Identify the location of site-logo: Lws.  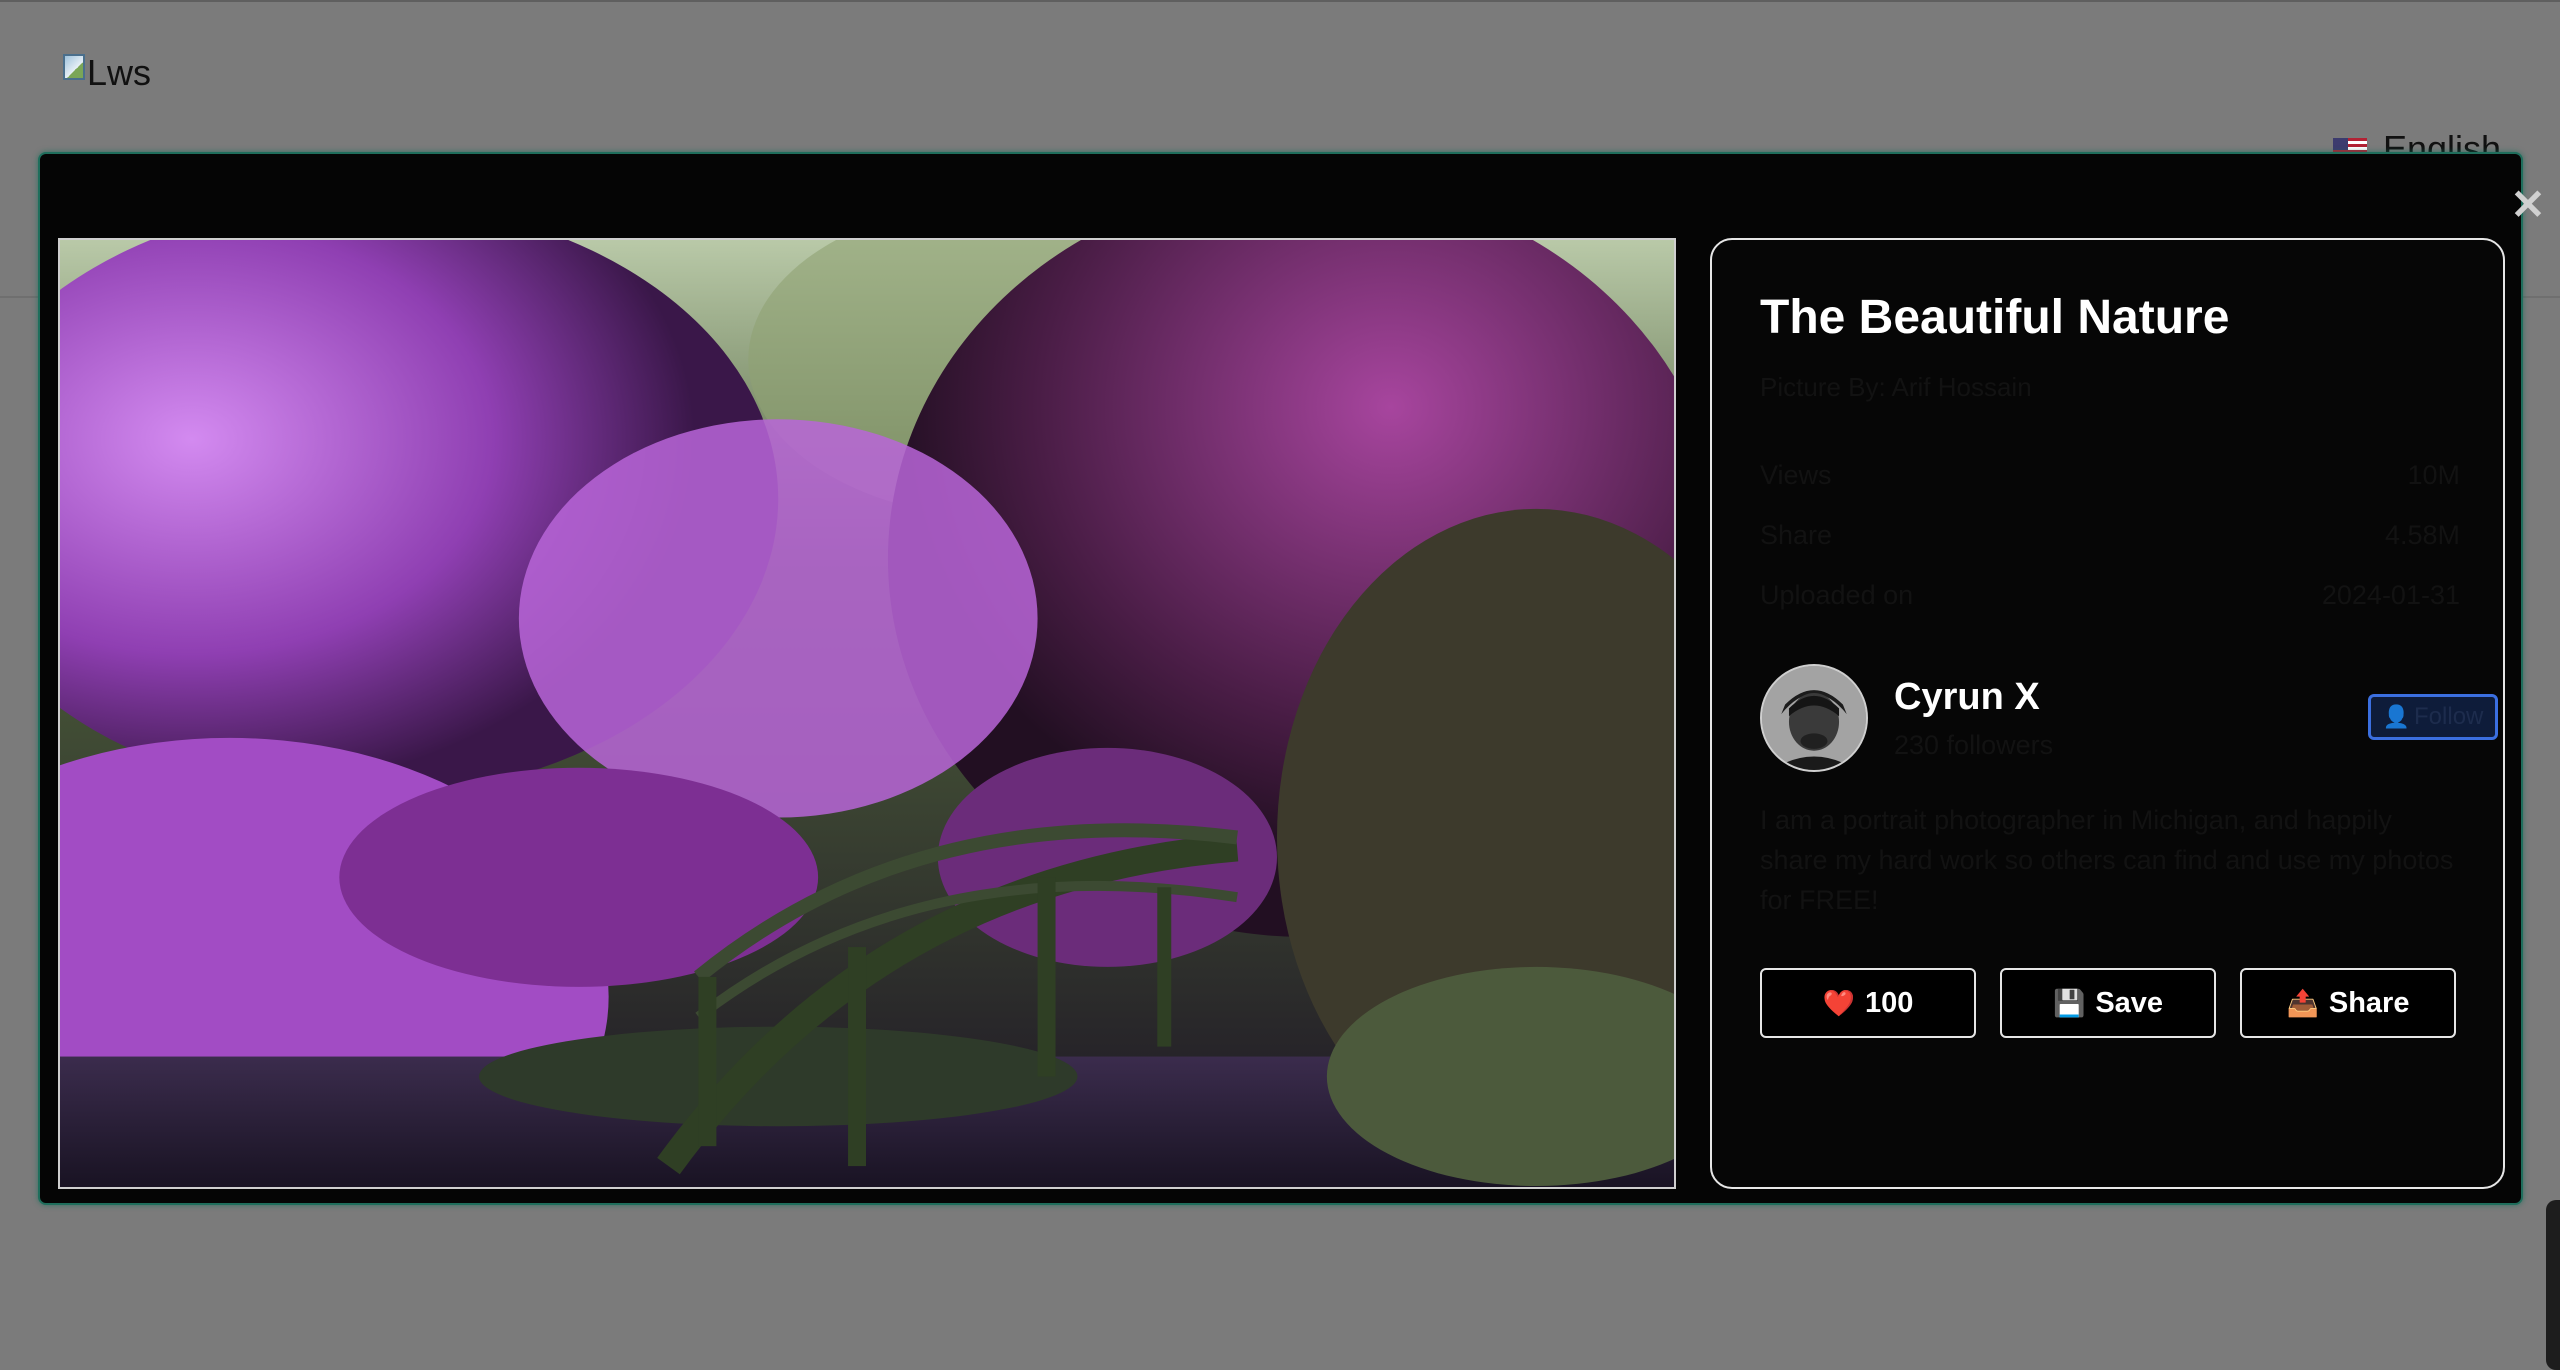
(107, 73).